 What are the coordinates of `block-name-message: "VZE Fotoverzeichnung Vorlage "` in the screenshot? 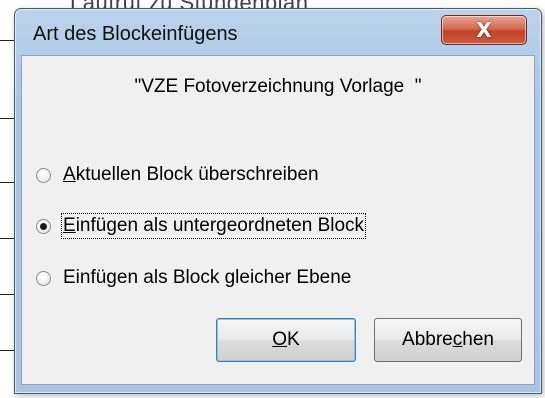 It's located at (278, 86).